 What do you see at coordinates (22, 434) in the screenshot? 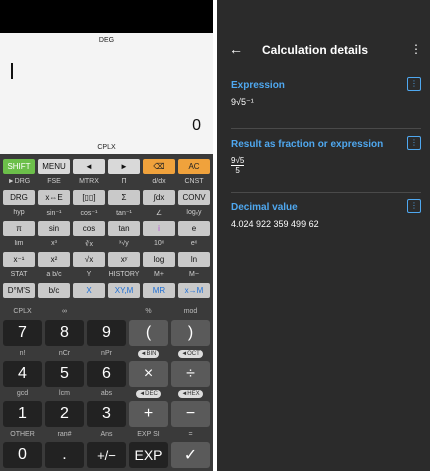
I see `secondary-label: OTHER` at bounding box center [22, 434].